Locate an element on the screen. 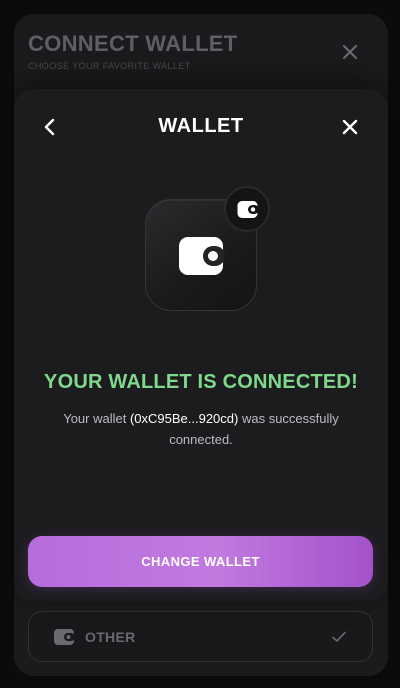 This screenshot has height=688, width=400. status-heading: YOUR WALLET IS CONNECTED! is located at coordinates (201, 382).